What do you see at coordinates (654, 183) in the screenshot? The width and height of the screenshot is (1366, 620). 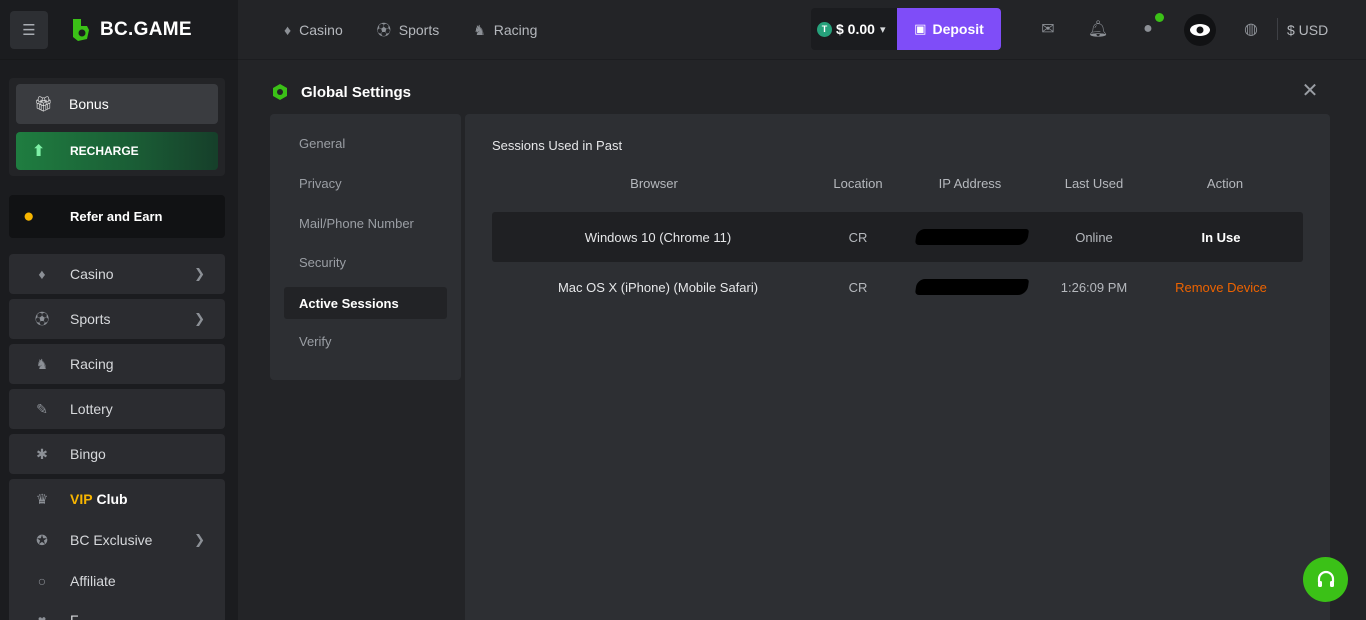 I see `column-header-browser: Browser` at bounding box center [654, 183].